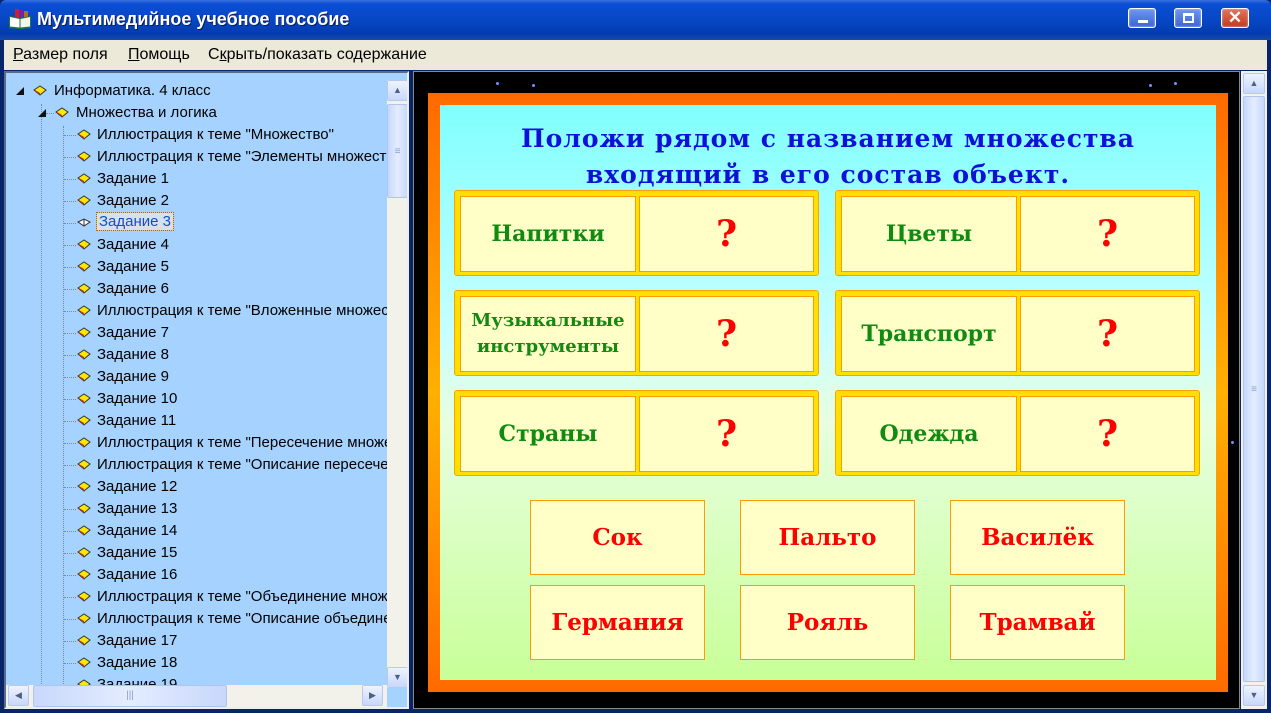 The height and width of the screenshot is (713, 1271). I want to click on tree-node-root: Информатика. 4 класс, so click(195, 91).